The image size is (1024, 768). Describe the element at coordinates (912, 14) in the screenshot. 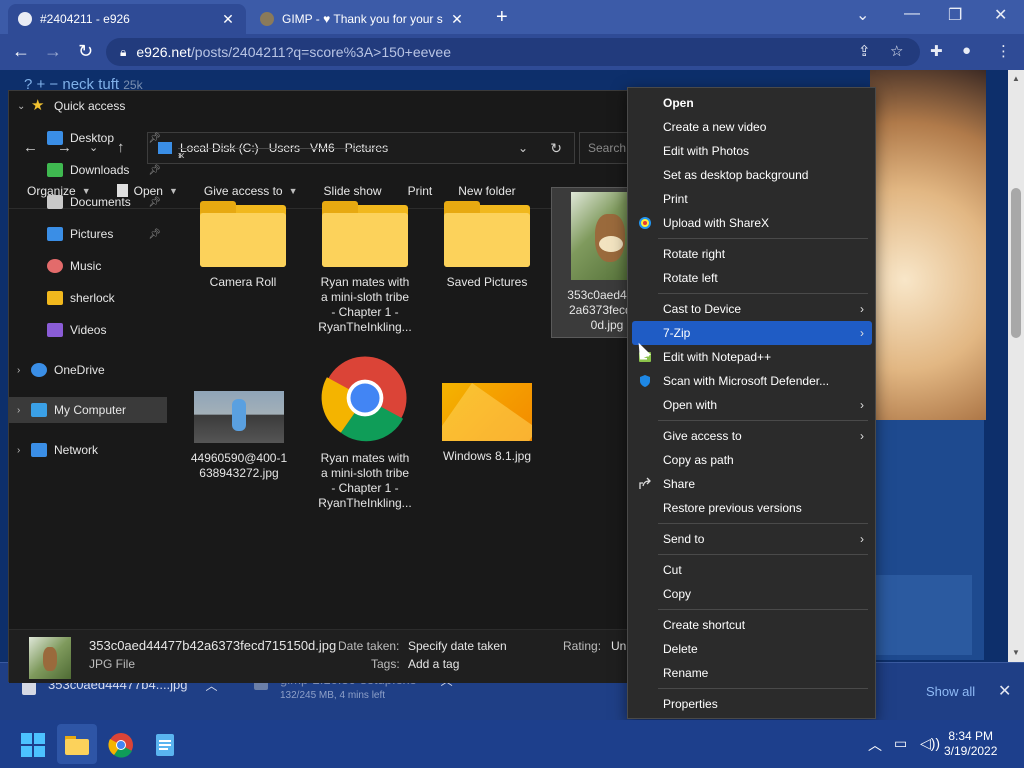

I see `minimize-icon: —` at that location.